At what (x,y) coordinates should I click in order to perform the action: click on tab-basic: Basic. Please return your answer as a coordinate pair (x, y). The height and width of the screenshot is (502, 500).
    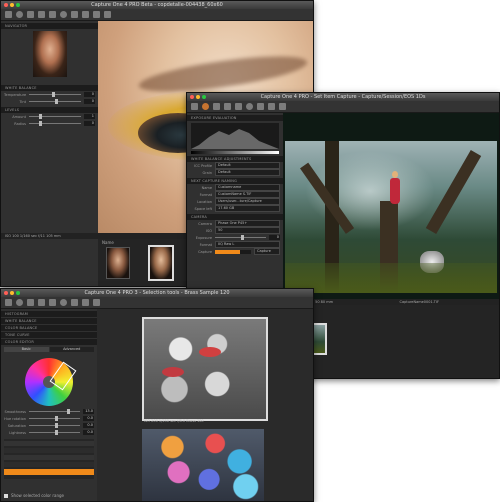
    Looking at the image, I should click on (26, 349).